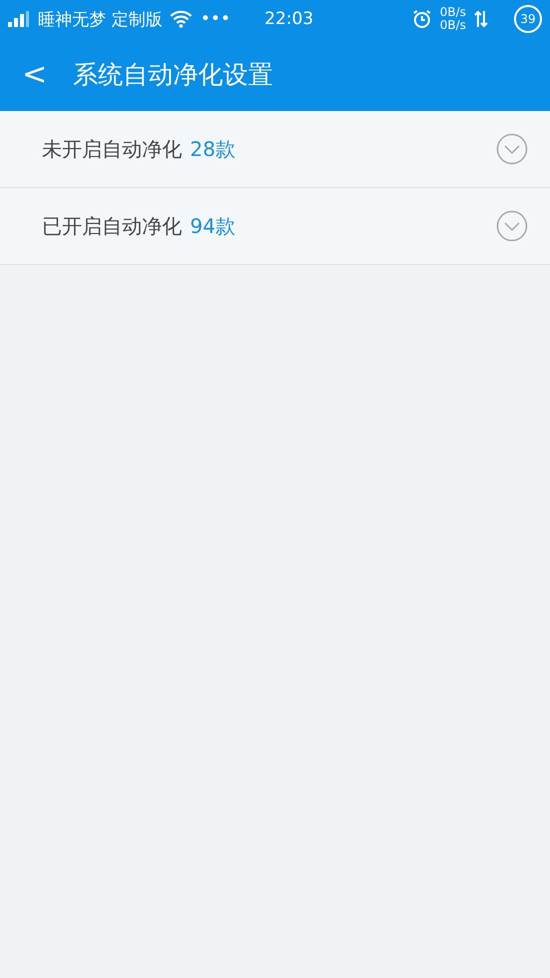 The height and width of the screenshot is (978, 550). Describe the element at coordinates (528, 19) in the screenshot. I see `battery-level: 39` at that location.